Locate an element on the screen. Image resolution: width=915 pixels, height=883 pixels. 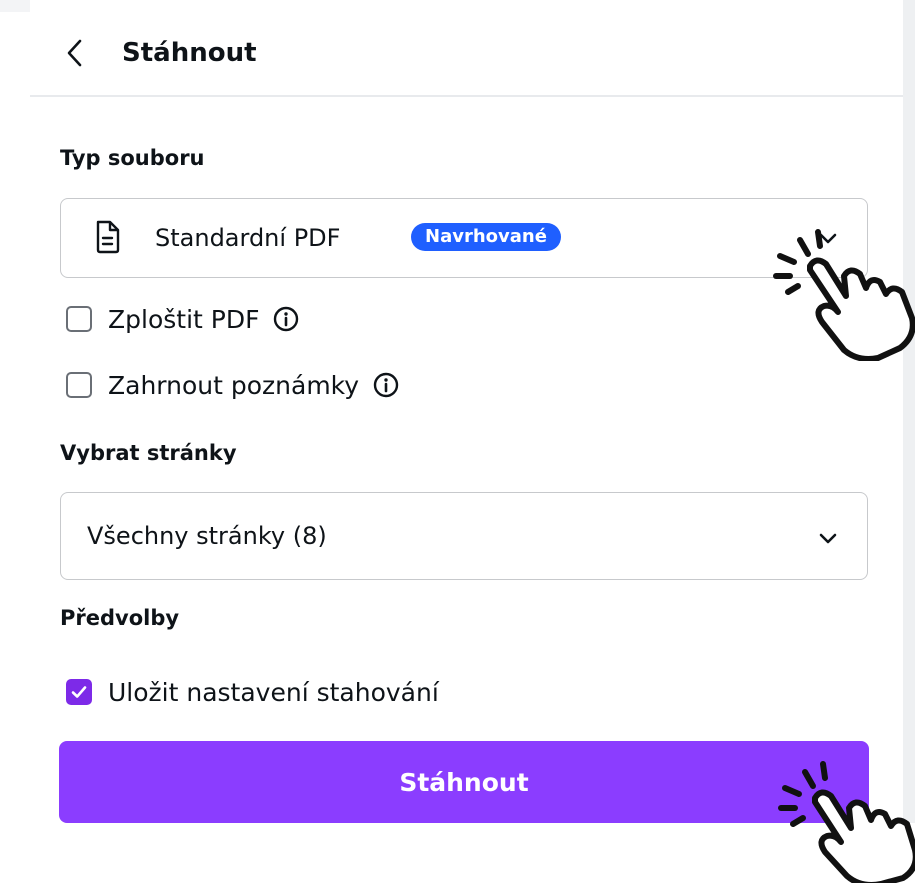
chevron-down-icon is located at coordinates (828, 538).